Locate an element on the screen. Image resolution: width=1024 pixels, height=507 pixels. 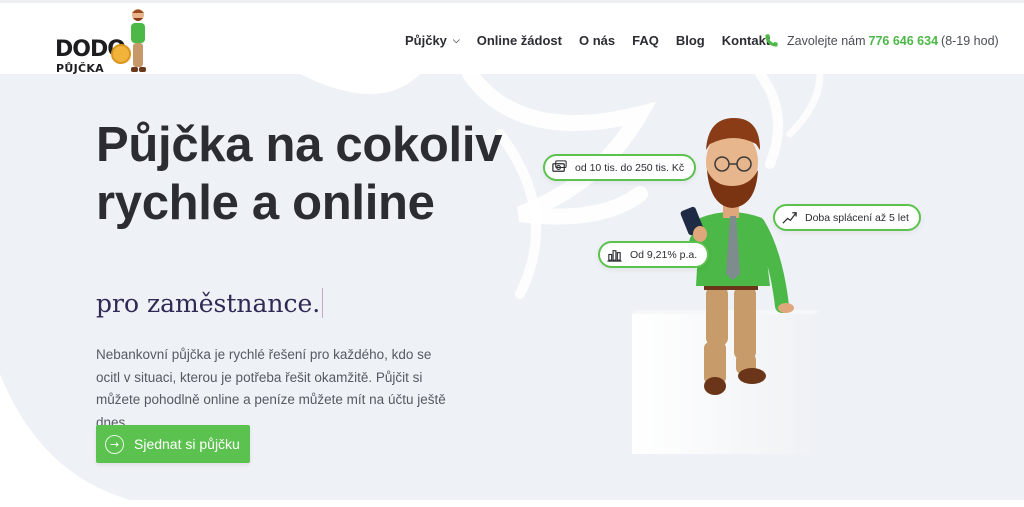
nav-item-label: Kontakt is located at coordinates (746, 40).